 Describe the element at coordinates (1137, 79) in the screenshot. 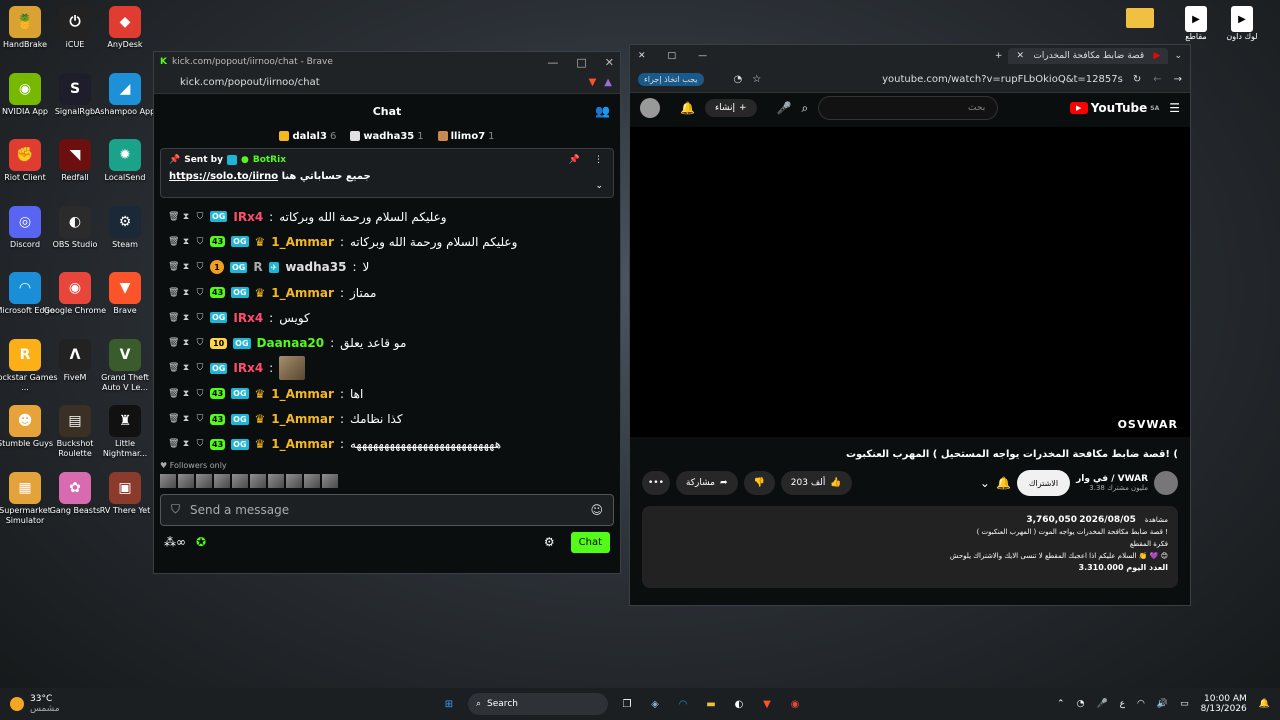

I see `reload-icon: ↻` at that location.